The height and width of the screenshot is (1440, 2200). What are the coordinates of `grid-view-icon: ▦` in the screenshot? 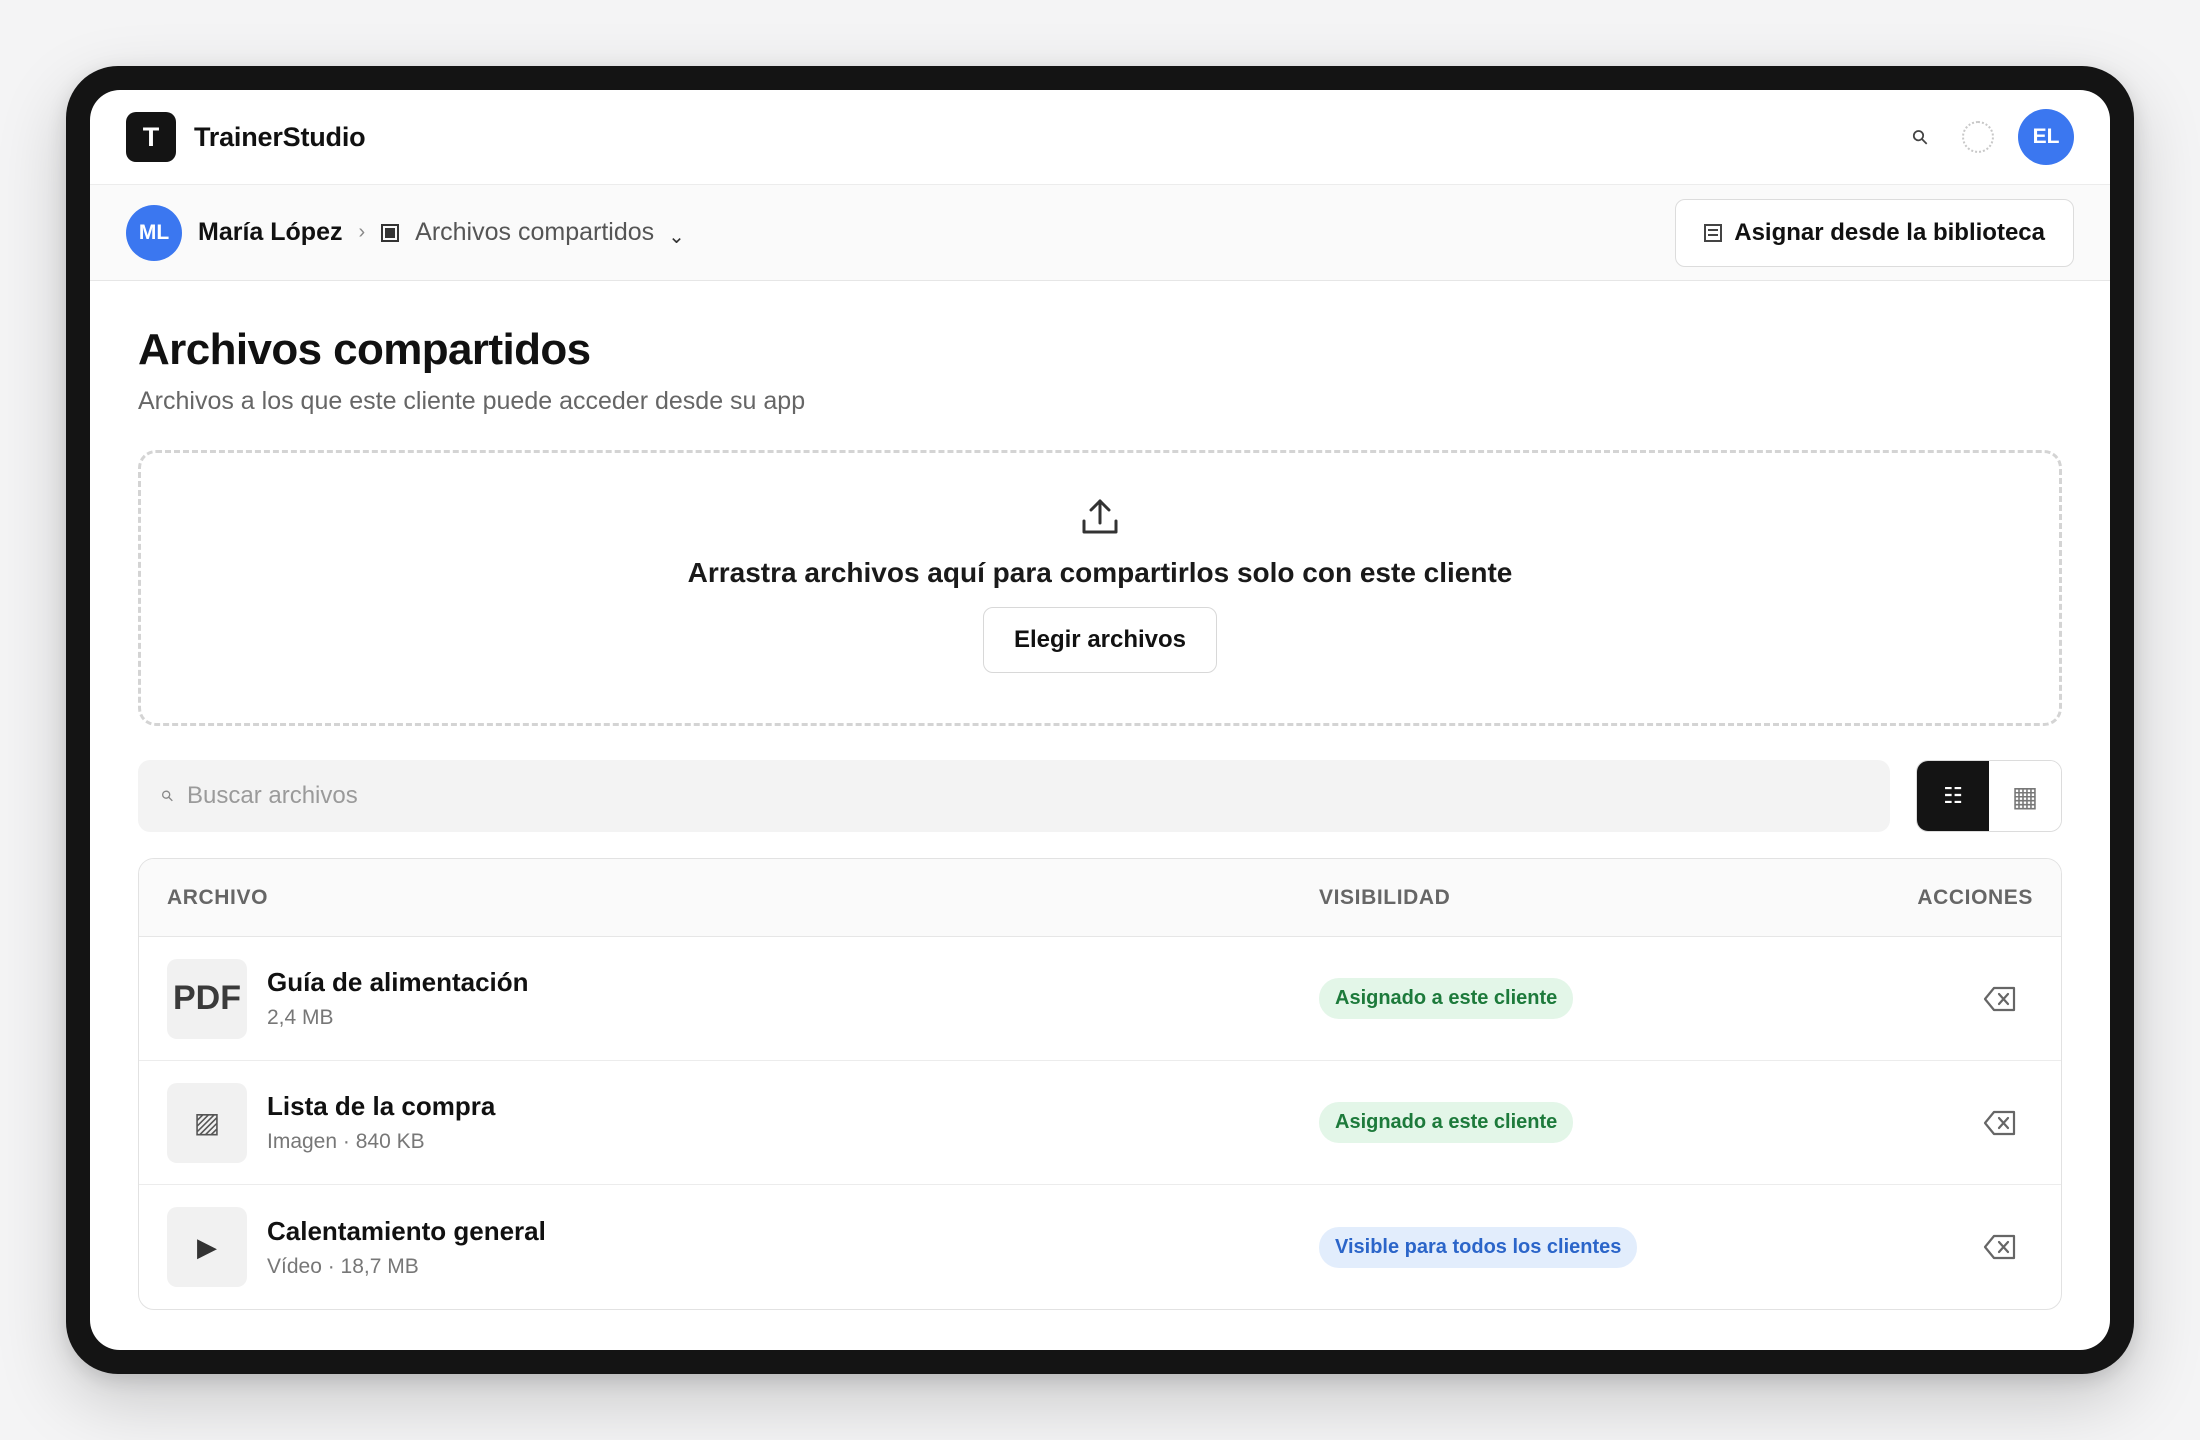 It's located at (2025, 796).